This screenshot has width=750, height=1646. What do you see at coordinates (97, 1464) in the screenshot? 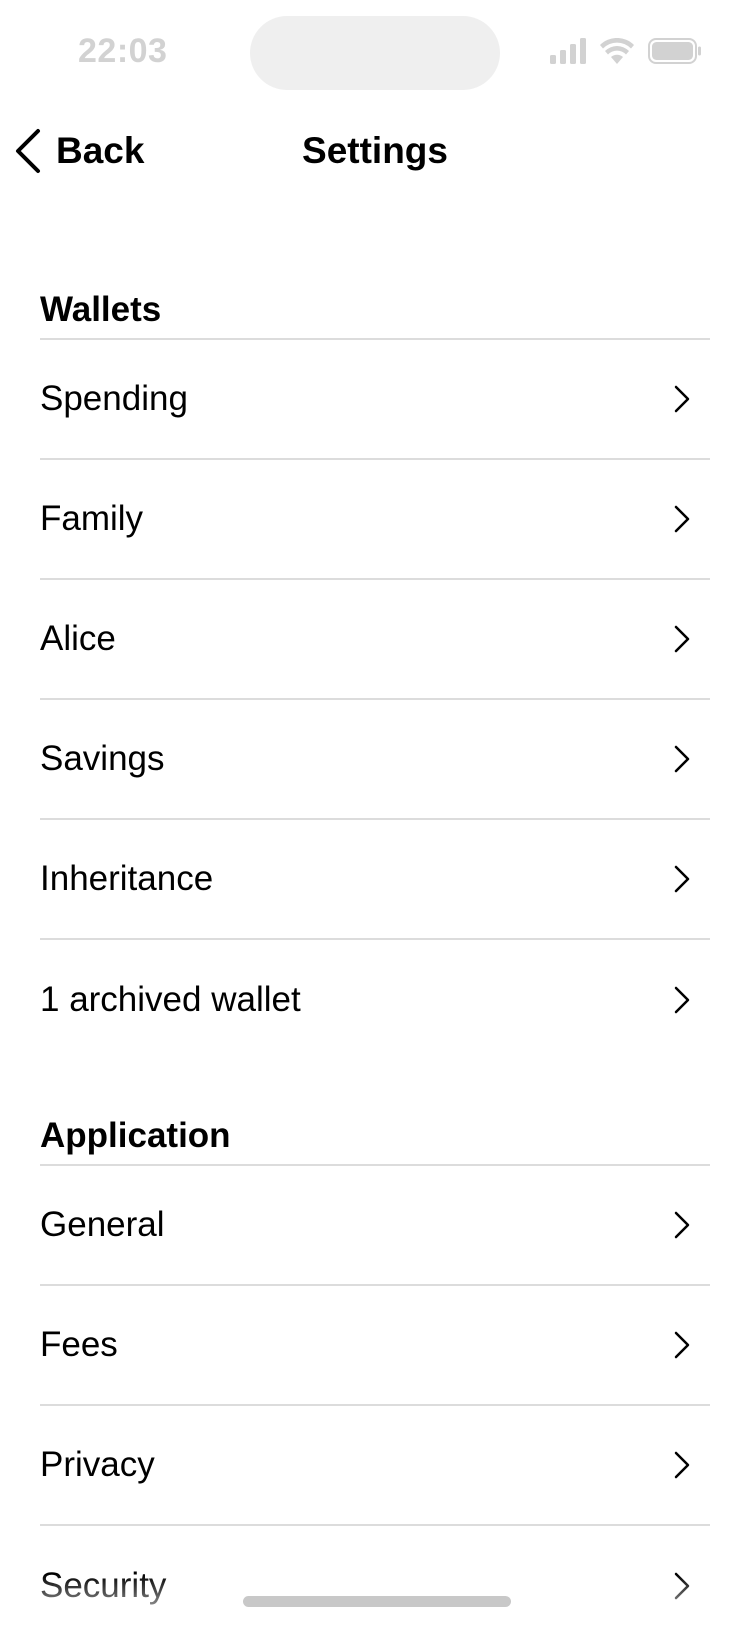
I see `row-label: Privacy` at bounding box center [97, 1464].